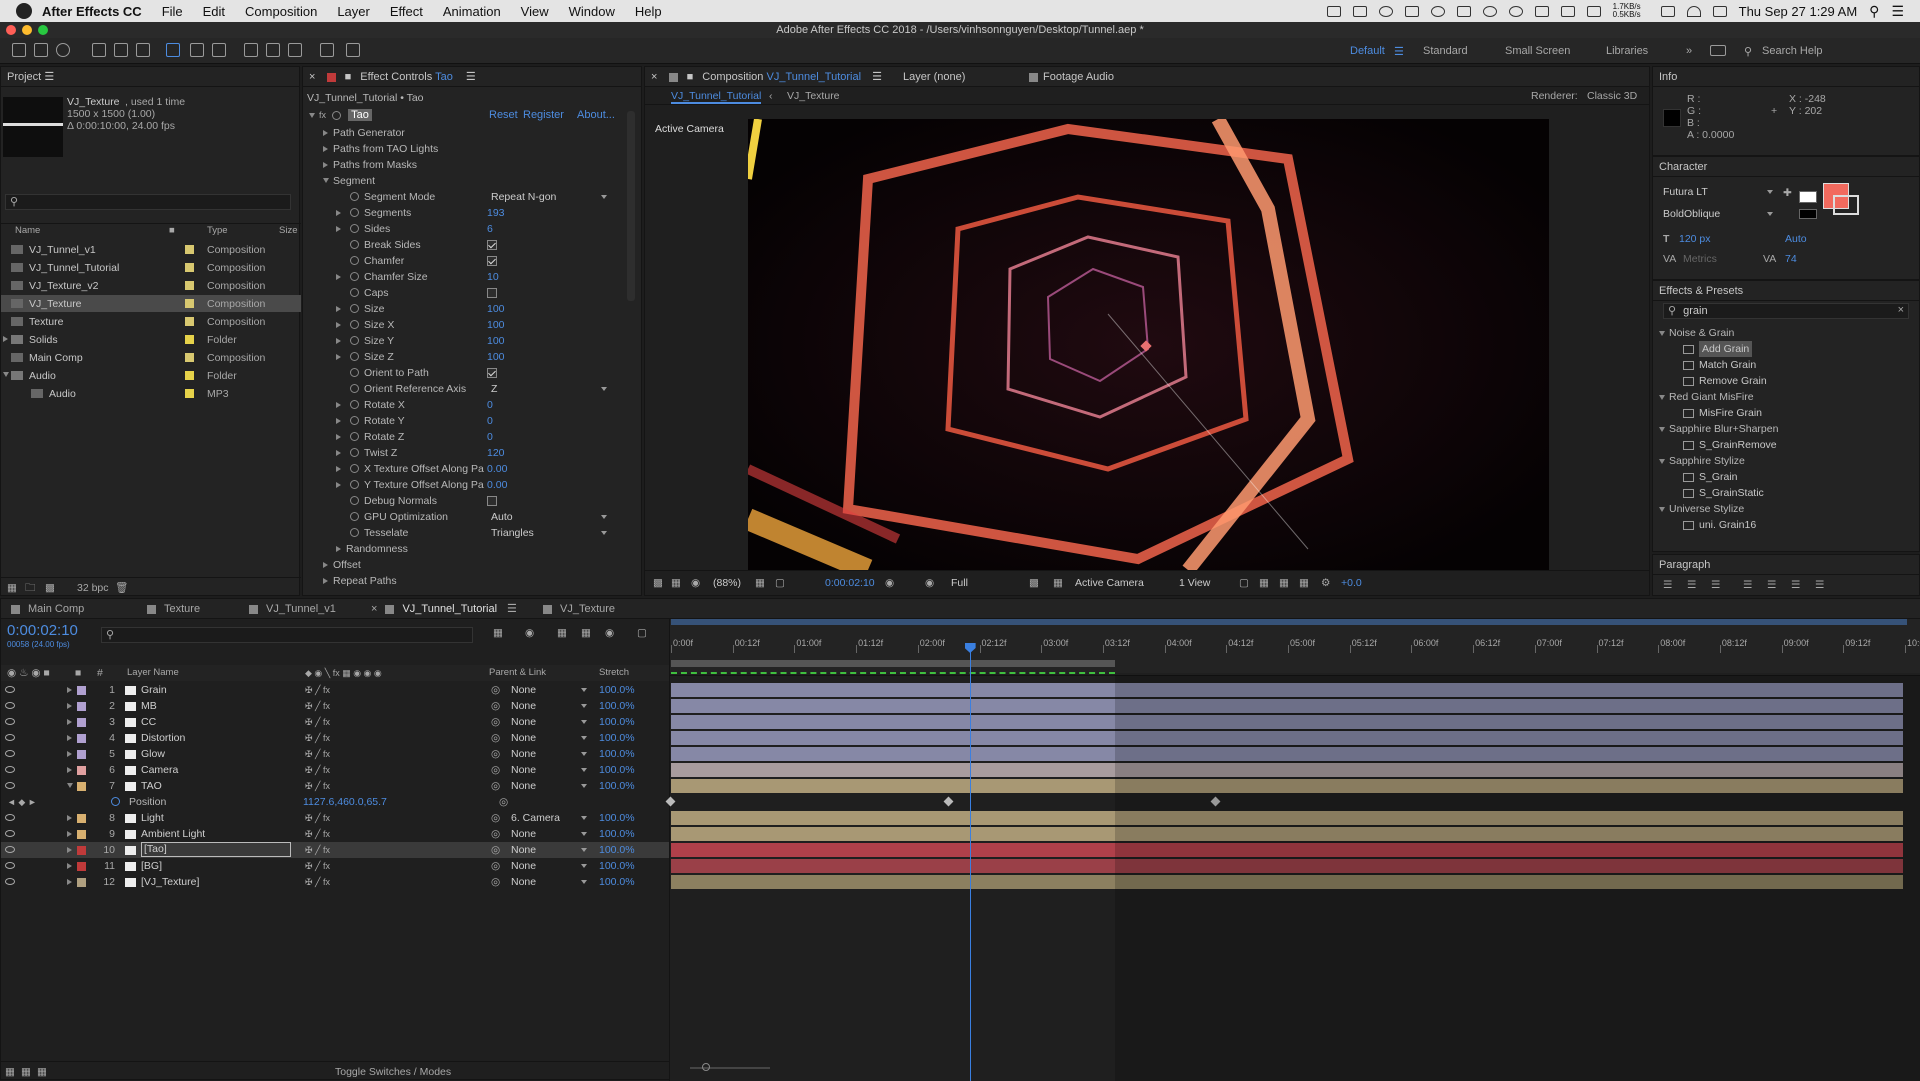 The width and height of the screenshot is (1920, 1081). I want to click on search-help-icon: ⚲, so click(1748, 51).